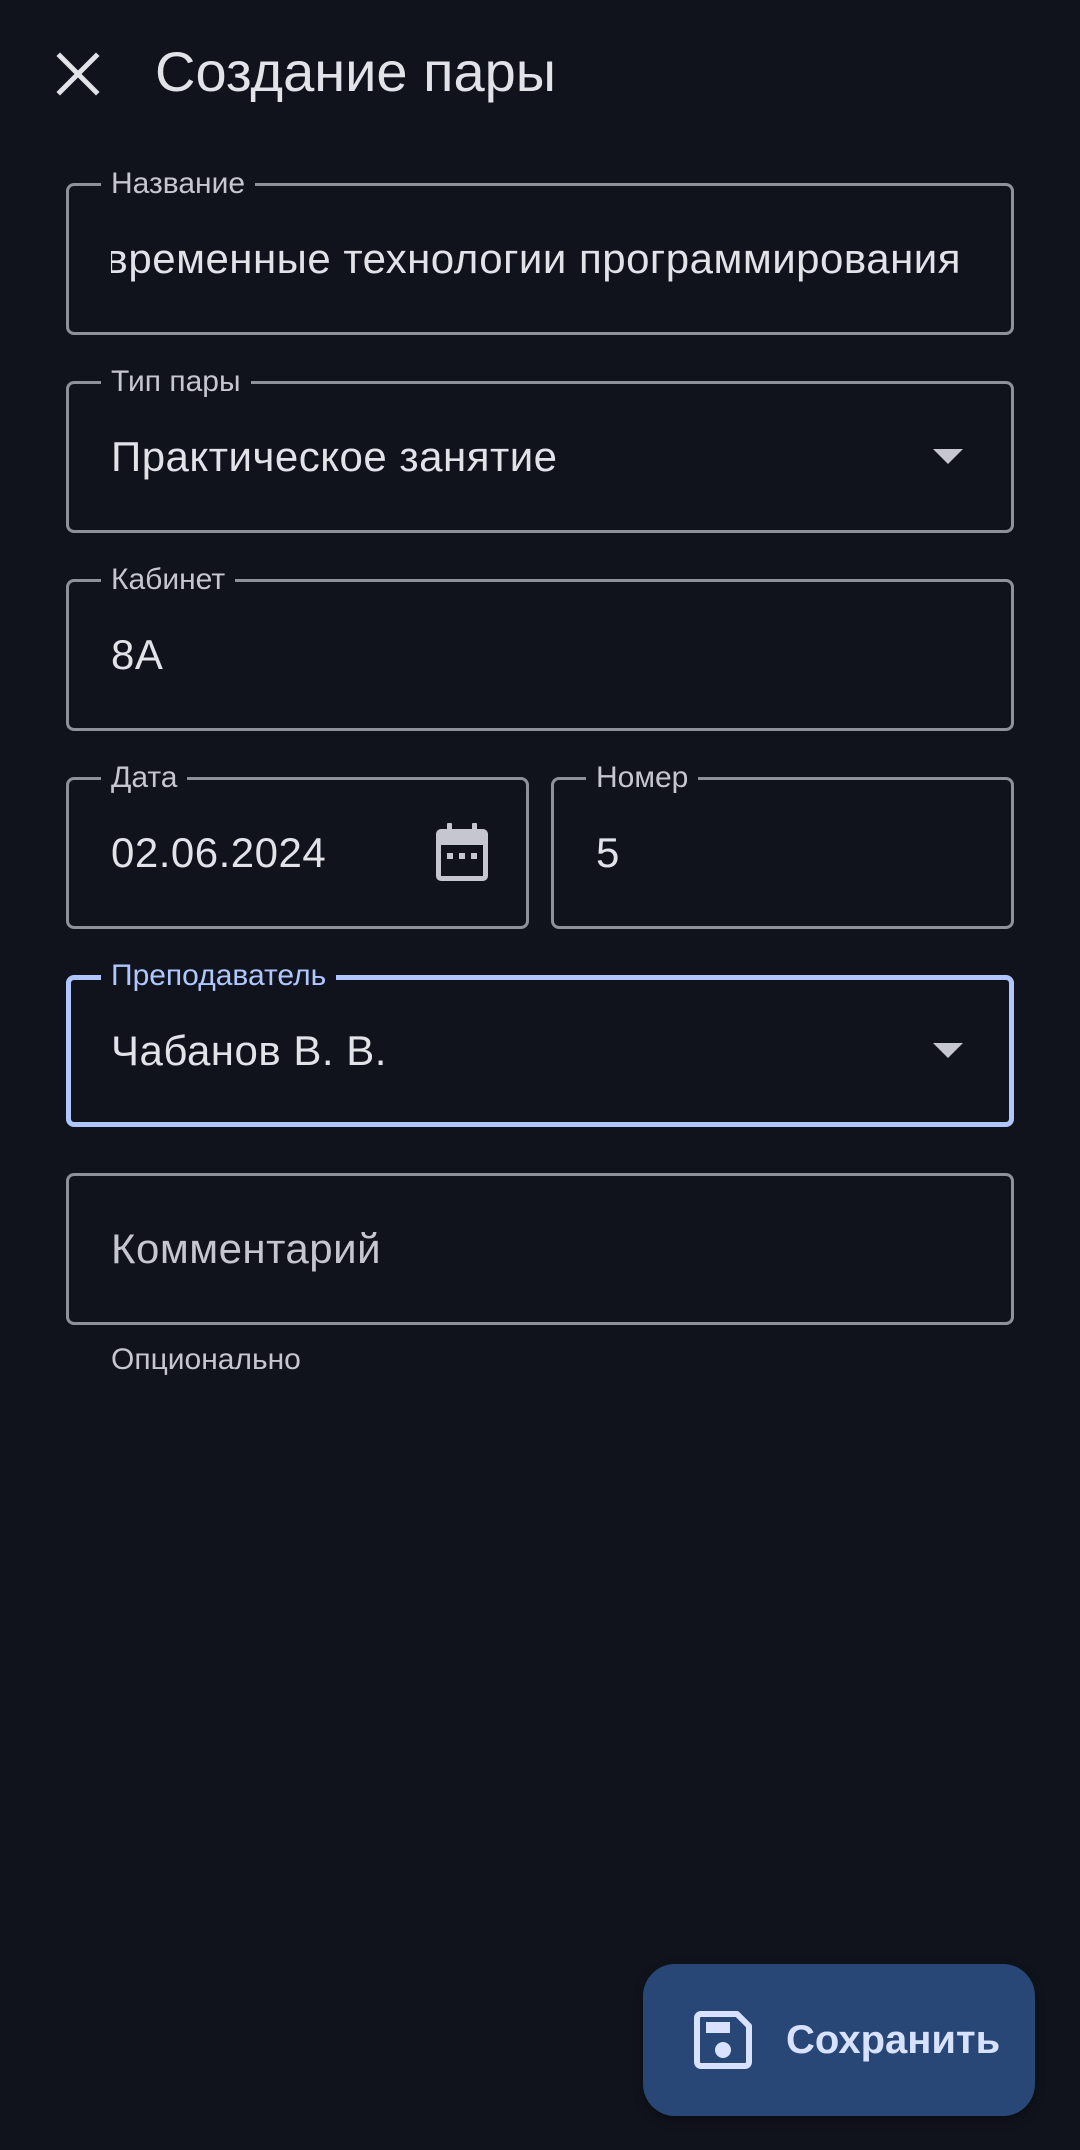 Image resolution: width=1080 pixels, height=2150 pixels. Describe the element at coordinates (462, 853) in the screenshot. I see `calendar-icon` at that location.